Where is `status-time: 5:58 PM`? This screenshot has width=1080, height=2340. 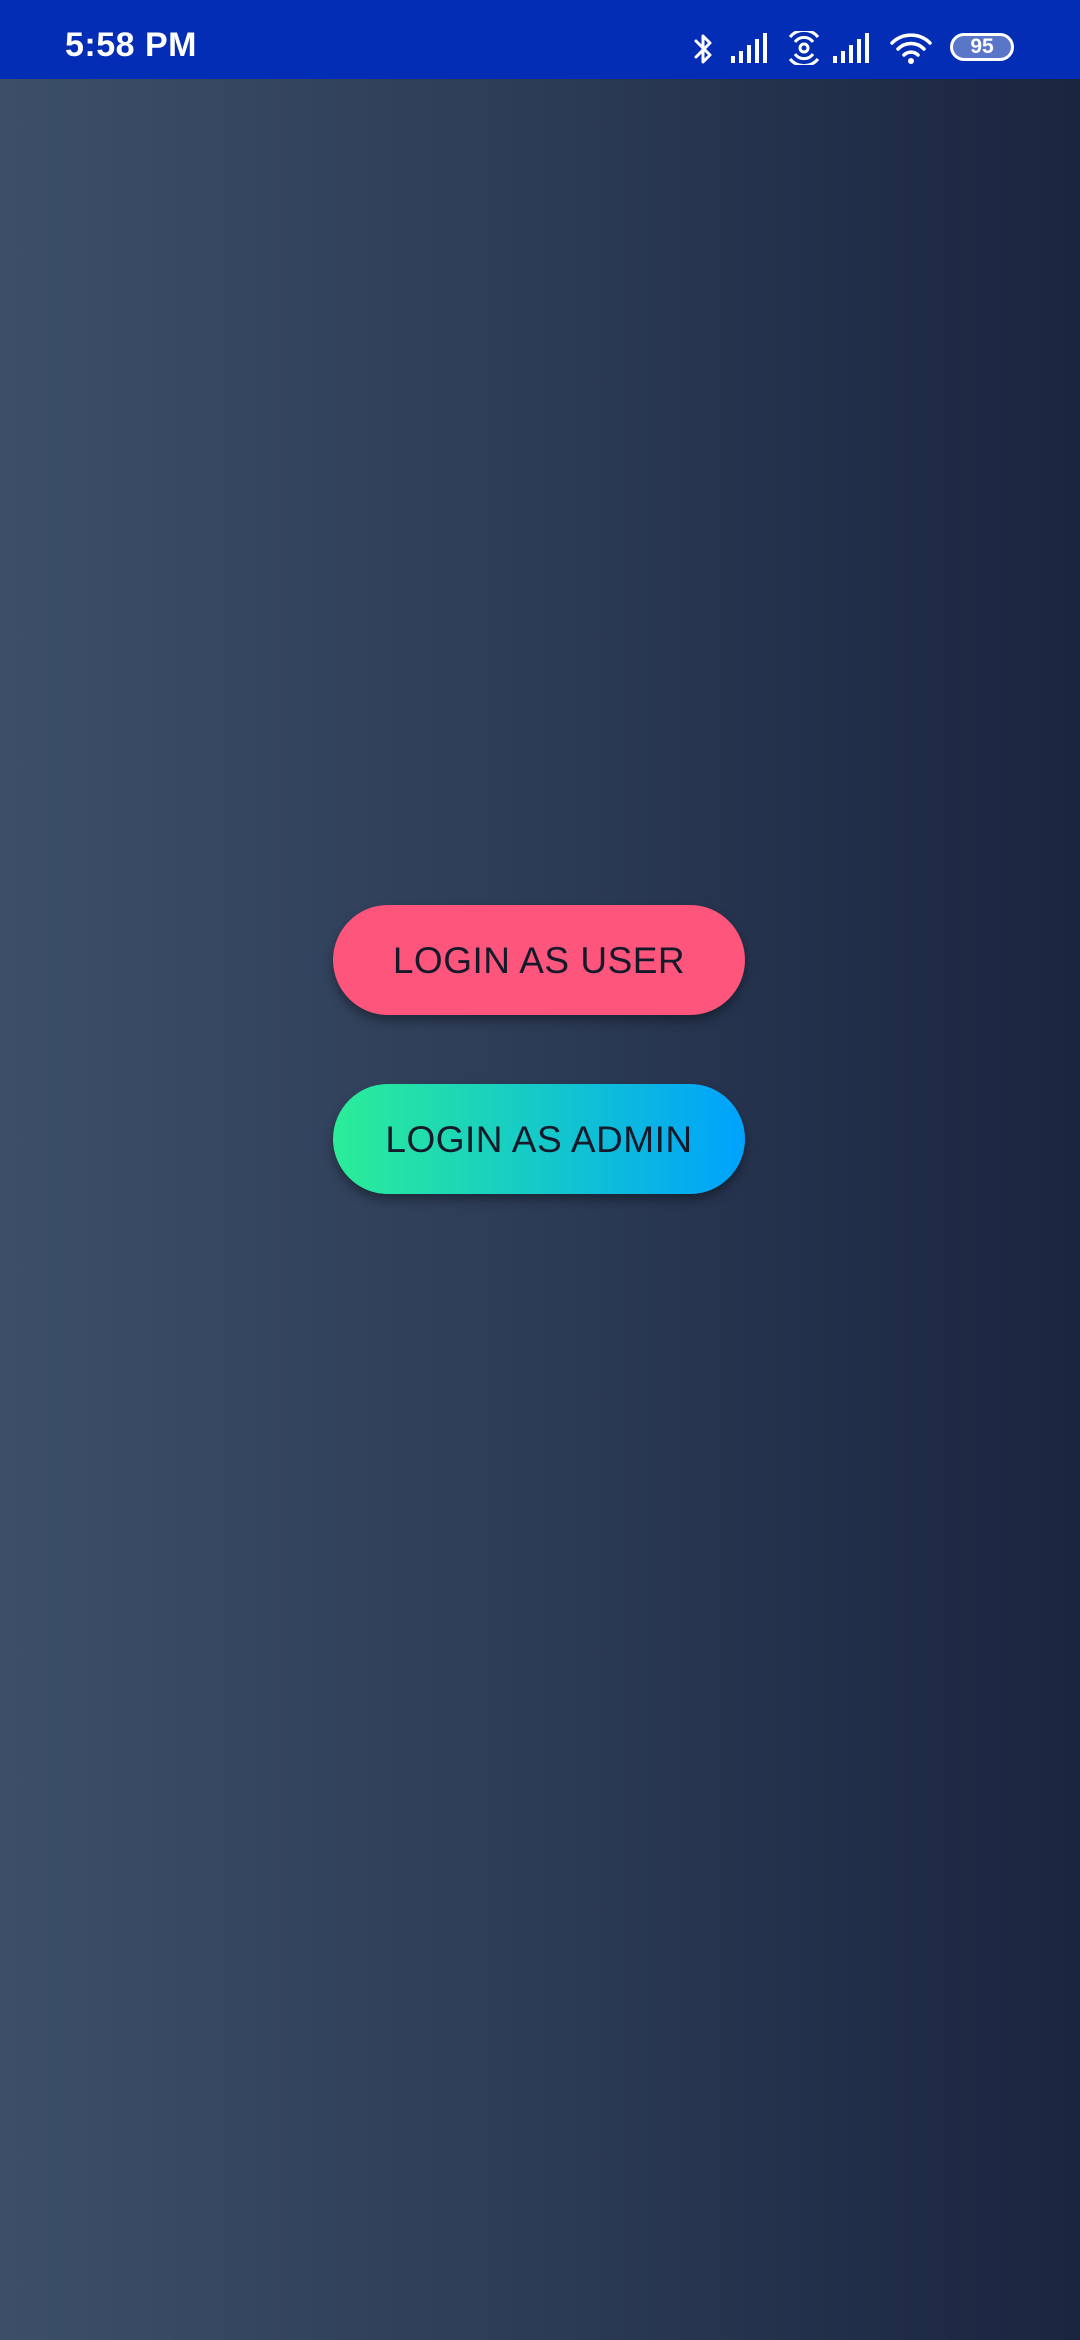
status-time: 5:58 PM is located at coordinates (131, 45).